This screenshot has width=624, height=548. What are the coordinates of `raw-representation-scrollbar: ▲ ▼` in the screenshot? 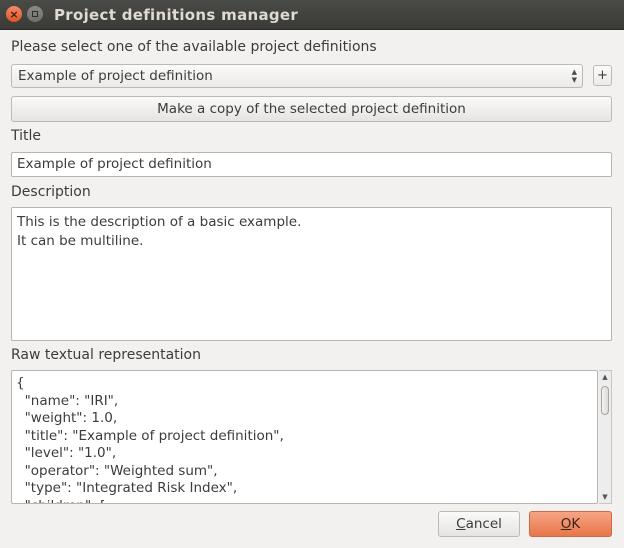 It's located at (605, 437).